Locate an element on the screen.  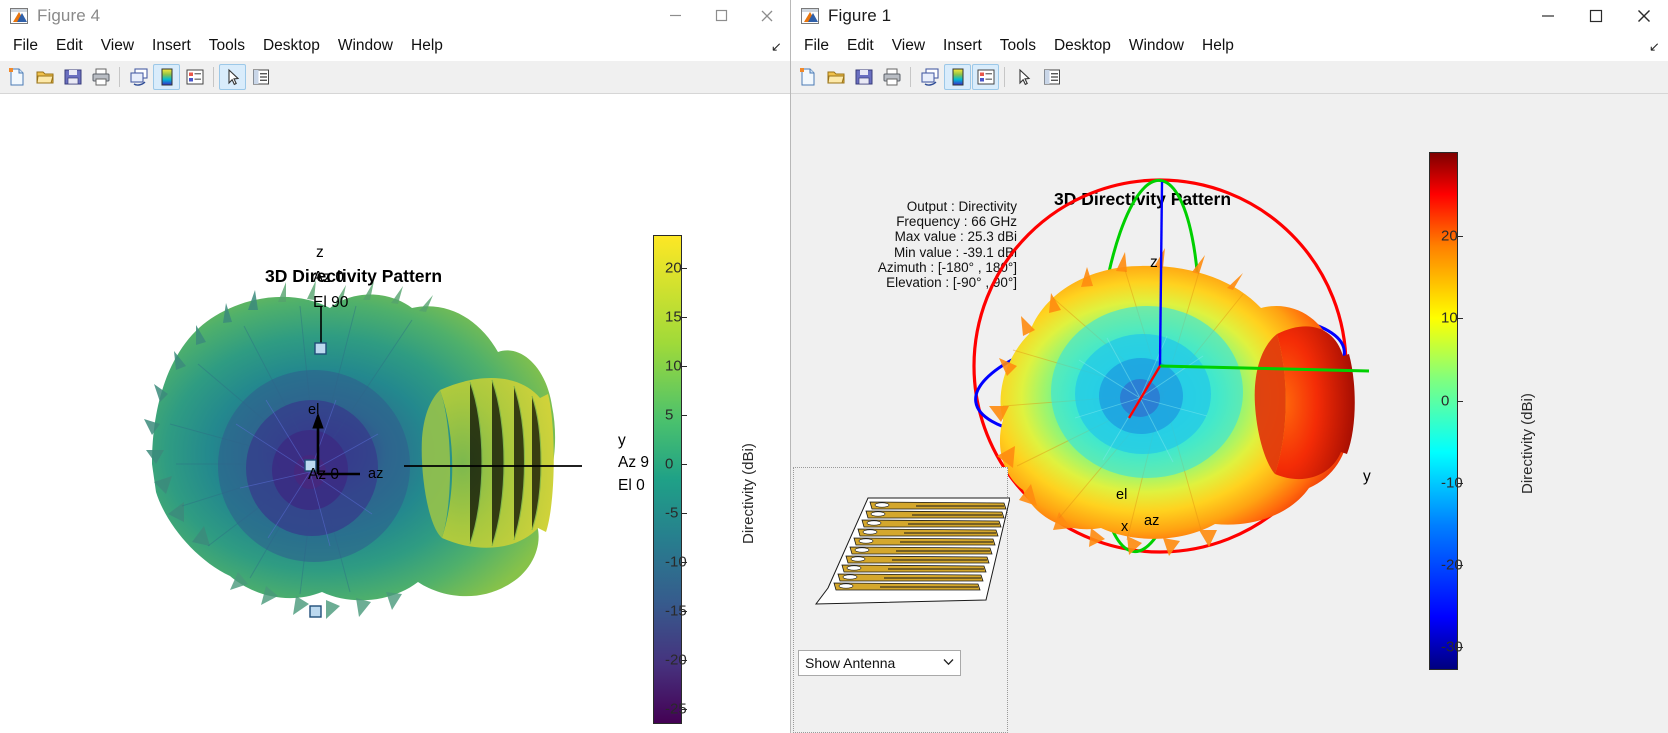
colorbar-axis-label-figure1: Directivity (dBi) is located at coordinates (1527, 443).